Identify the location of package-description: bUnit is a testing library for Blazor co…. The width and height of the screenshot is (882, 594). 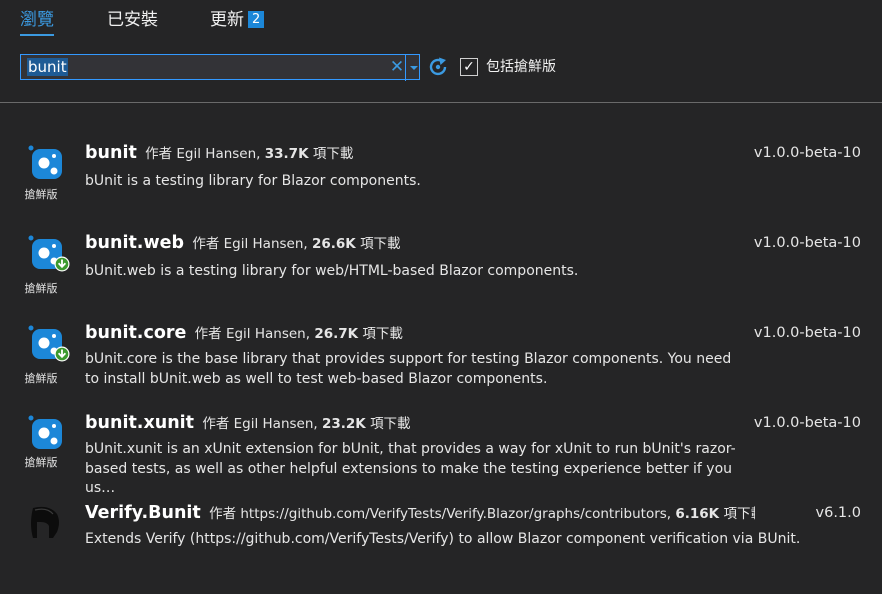
(253, 181).